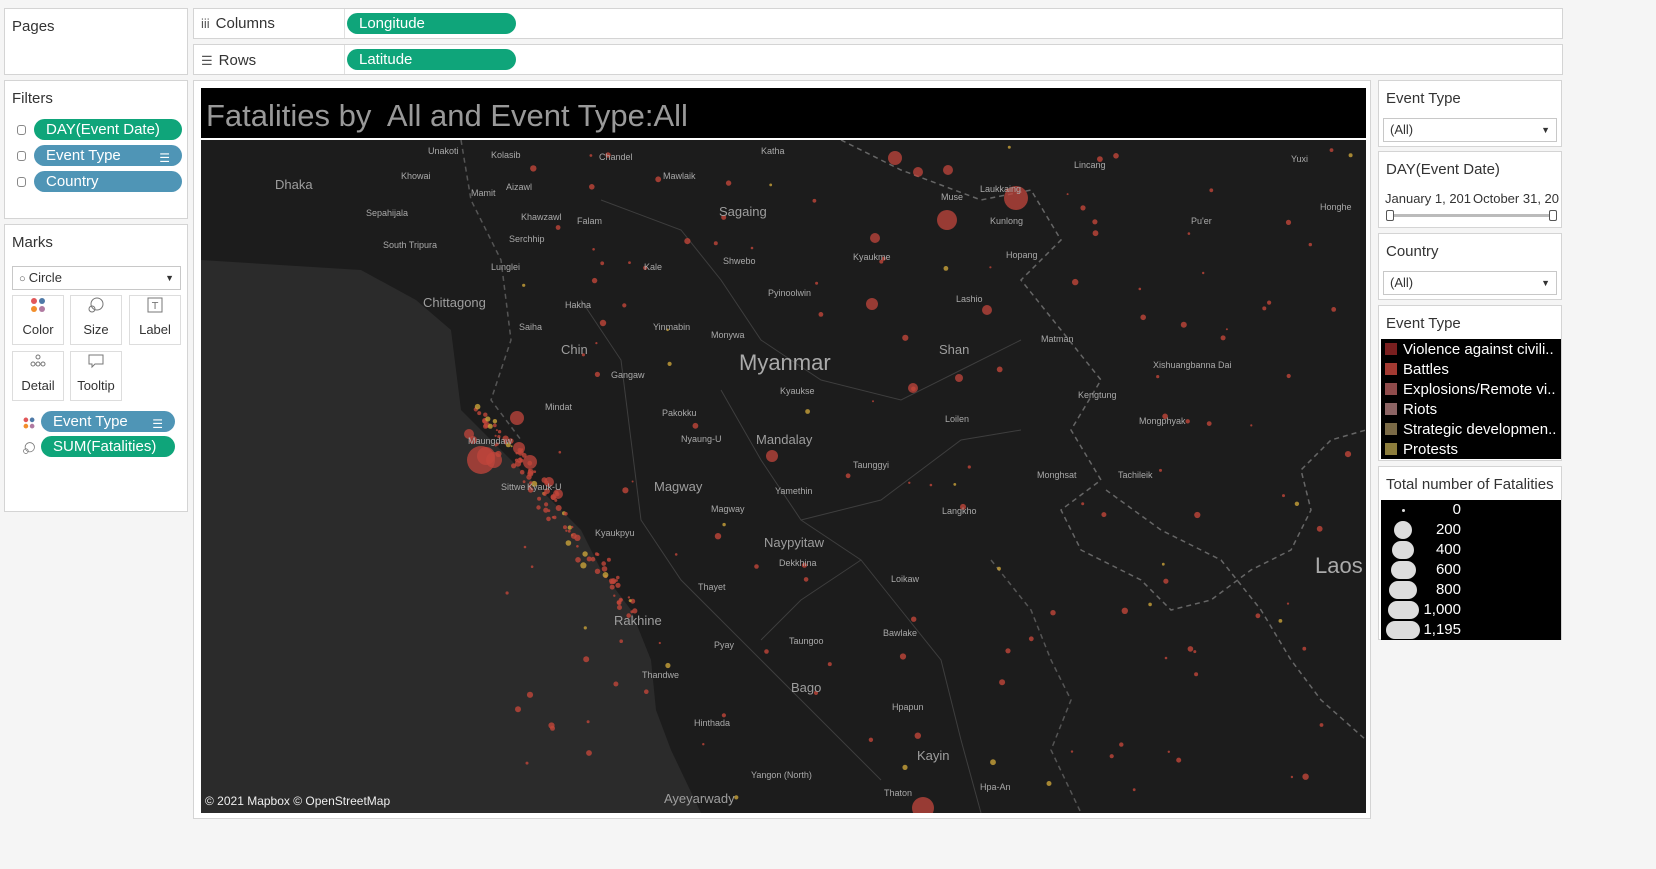  I want to click on color-legend-item: Protests, so click(1471, 450).